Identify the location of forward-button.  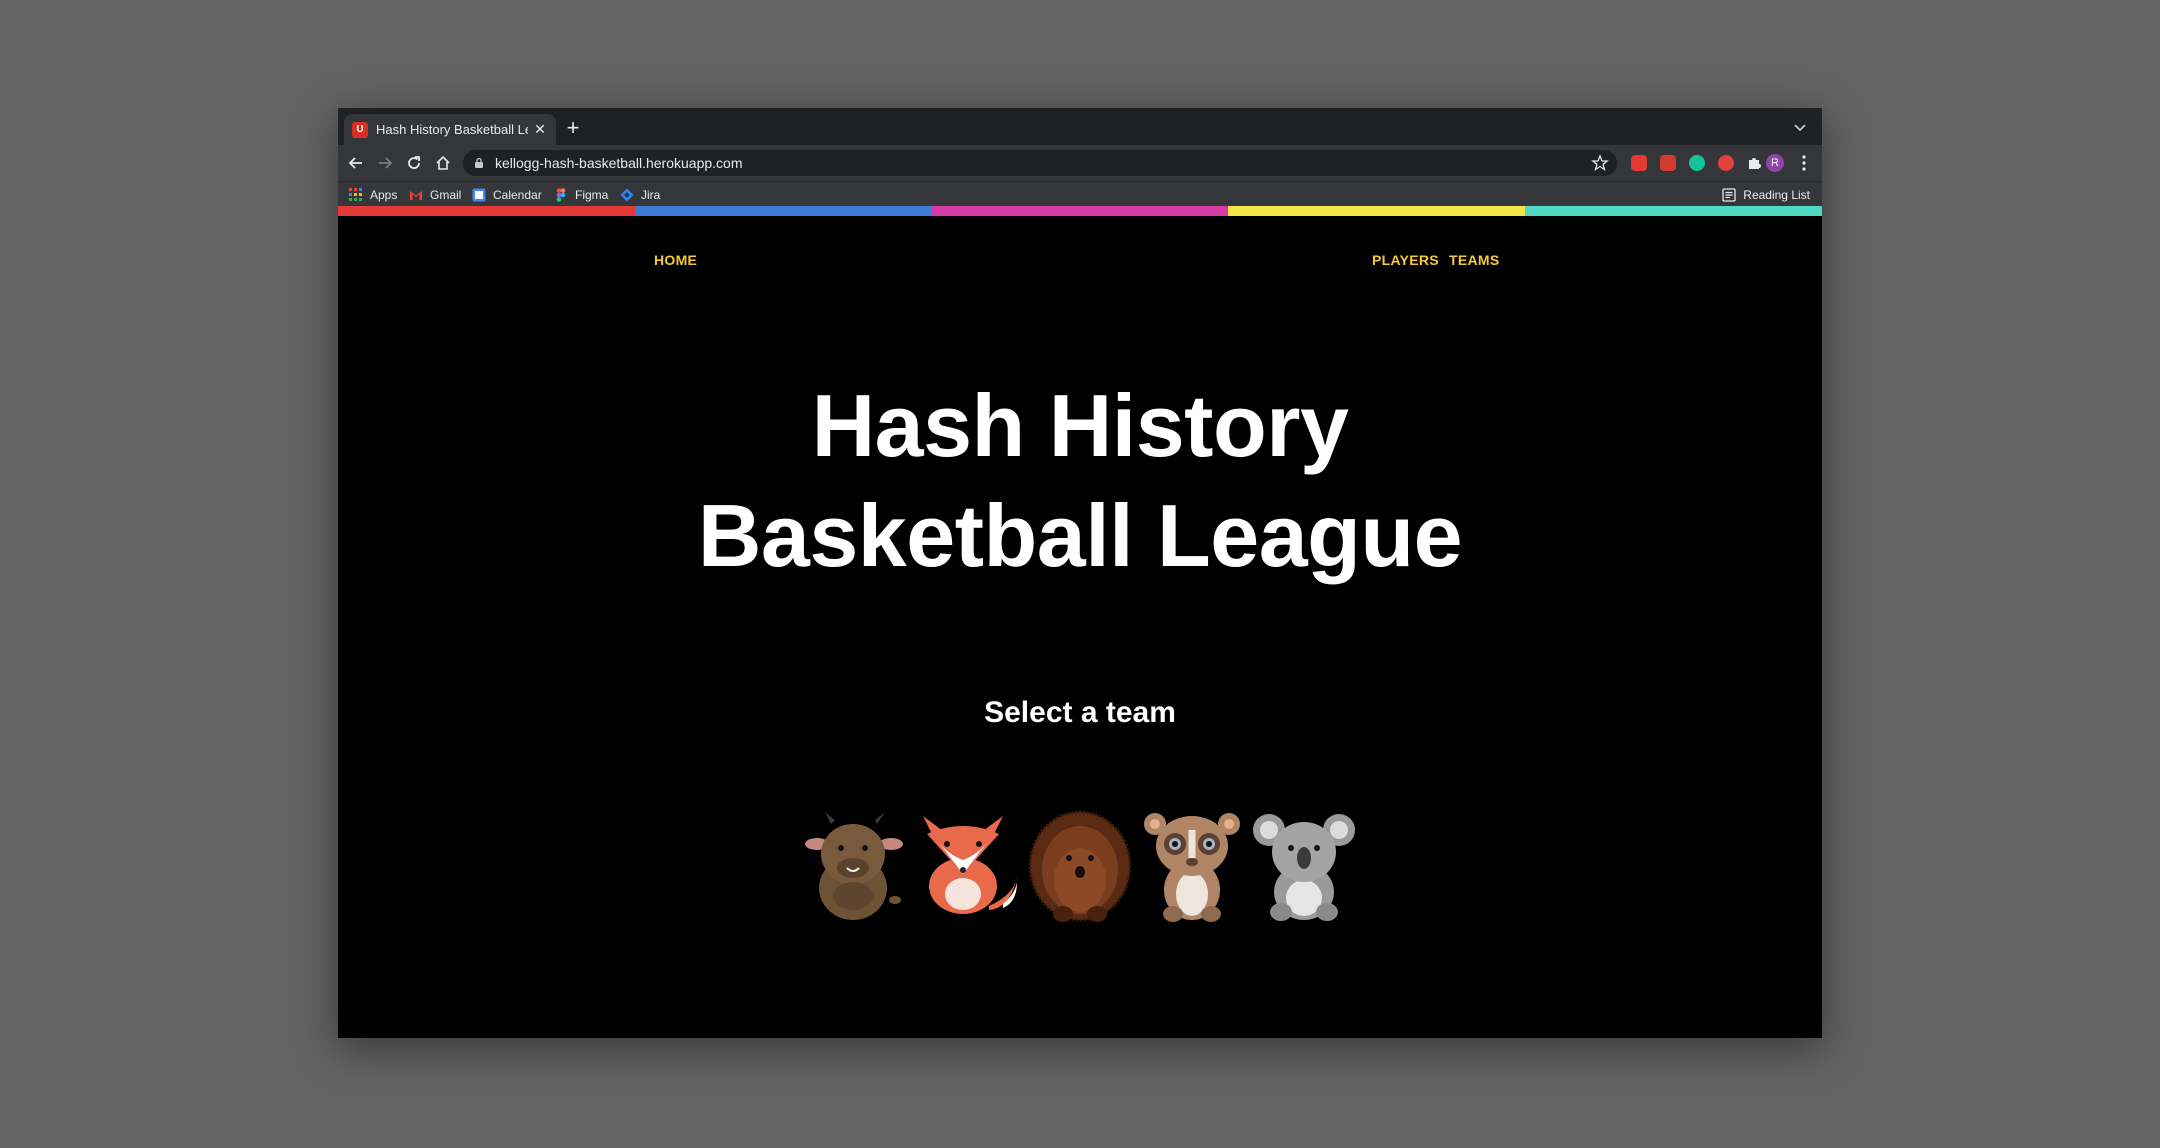
(385, 163).